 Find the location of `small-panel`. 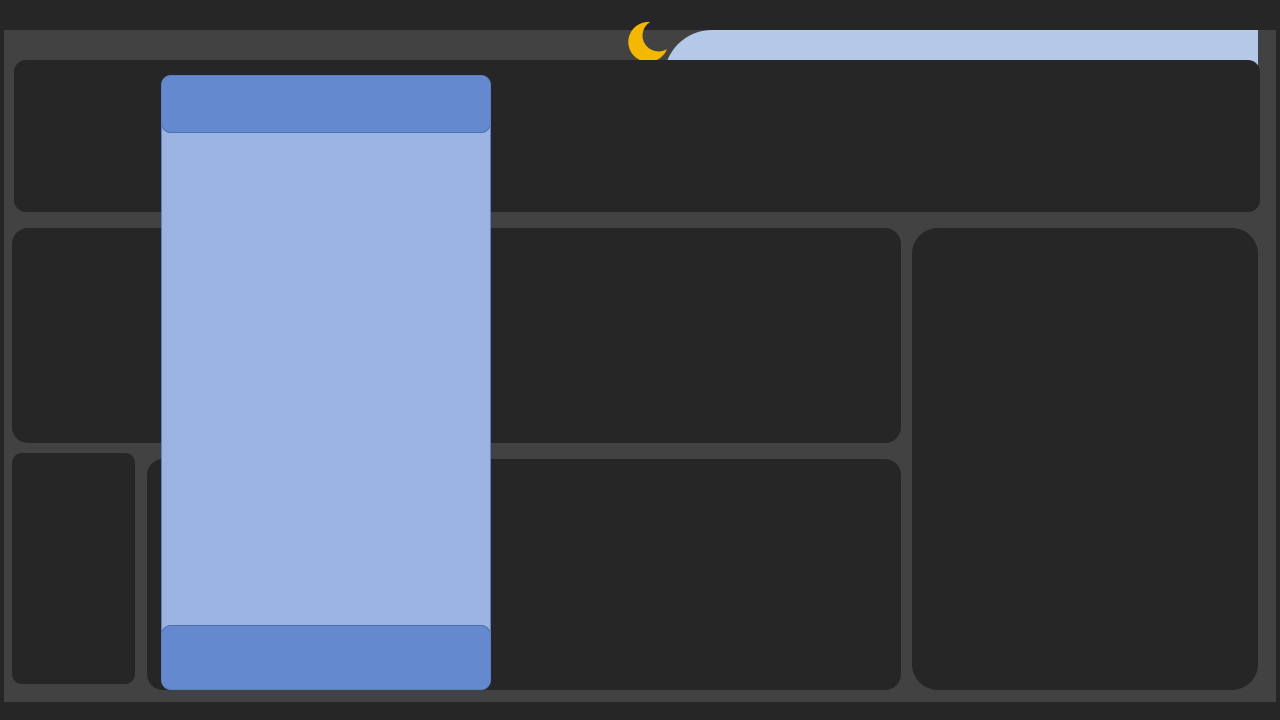

small-panel is located at coordinates (73, 568).